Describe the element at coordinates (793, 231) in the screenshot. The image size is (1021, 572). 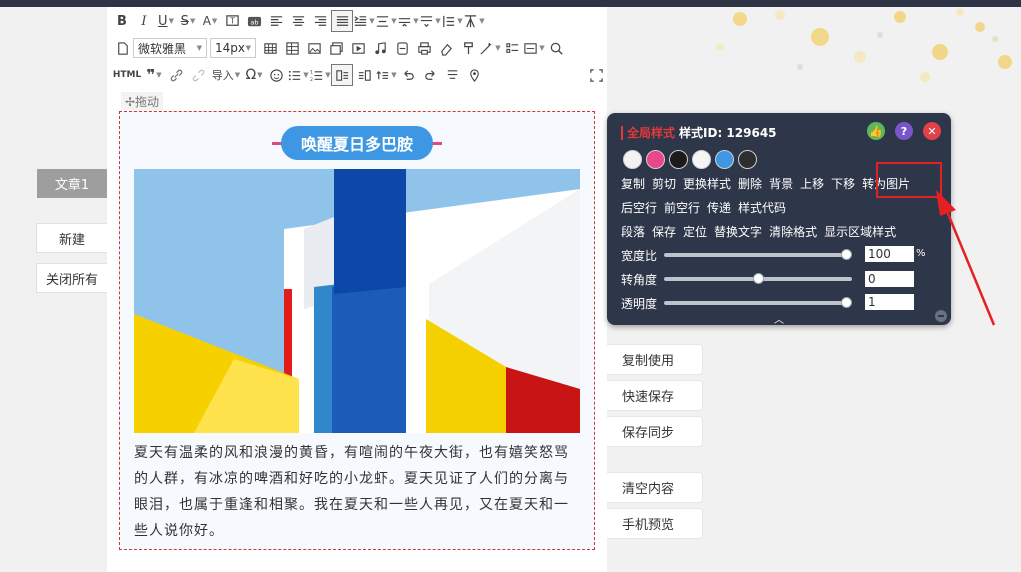
I see `clear-format-action: 清除格式` at that location.